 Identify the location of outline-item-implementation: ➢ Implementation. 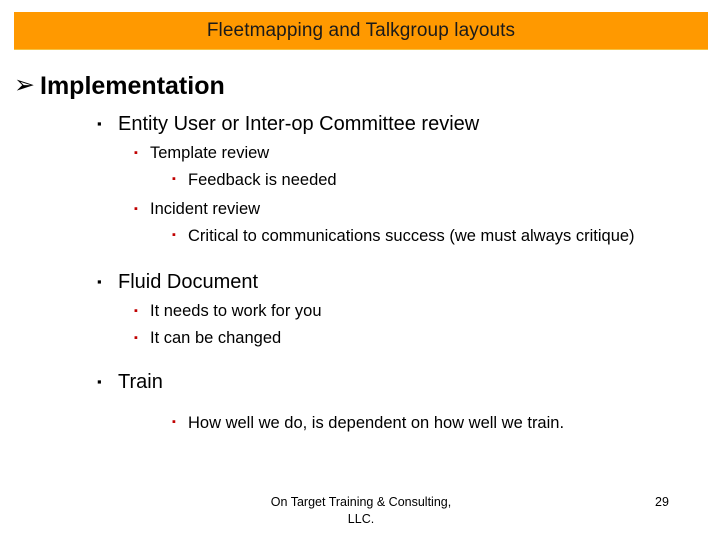
(367, 86).